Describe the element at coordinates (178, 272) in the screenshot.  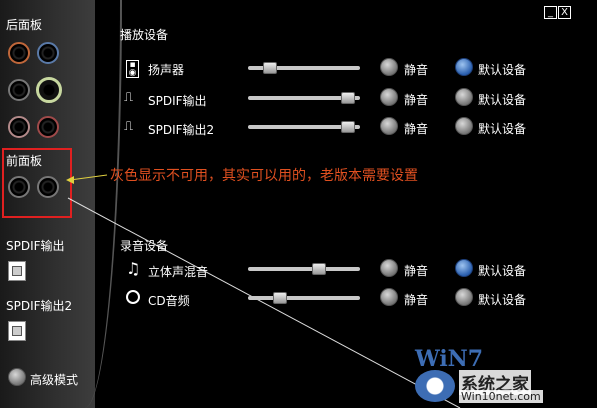
I see `recording-device-label: 立体声混音` at that location.